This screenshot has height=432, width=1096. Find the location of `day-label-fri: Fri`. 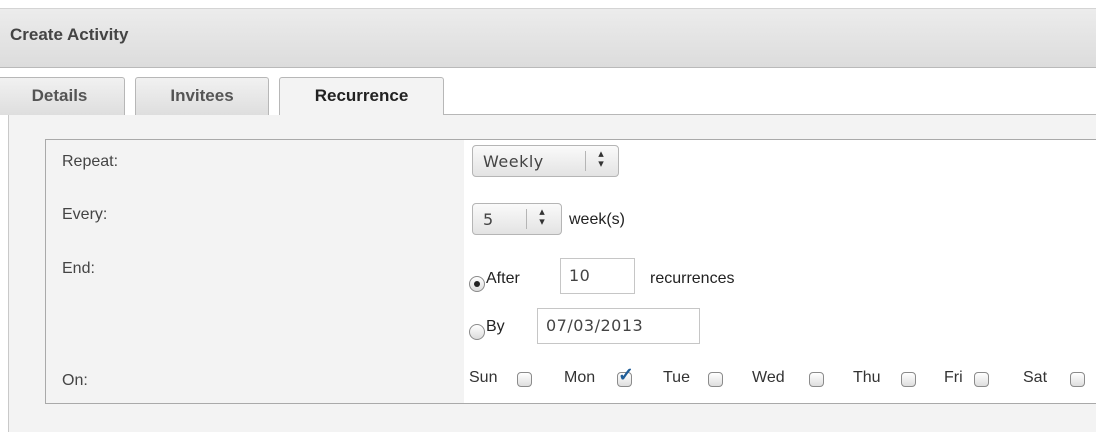

day-label-fri: Fri is located at coordinates (953, 377).